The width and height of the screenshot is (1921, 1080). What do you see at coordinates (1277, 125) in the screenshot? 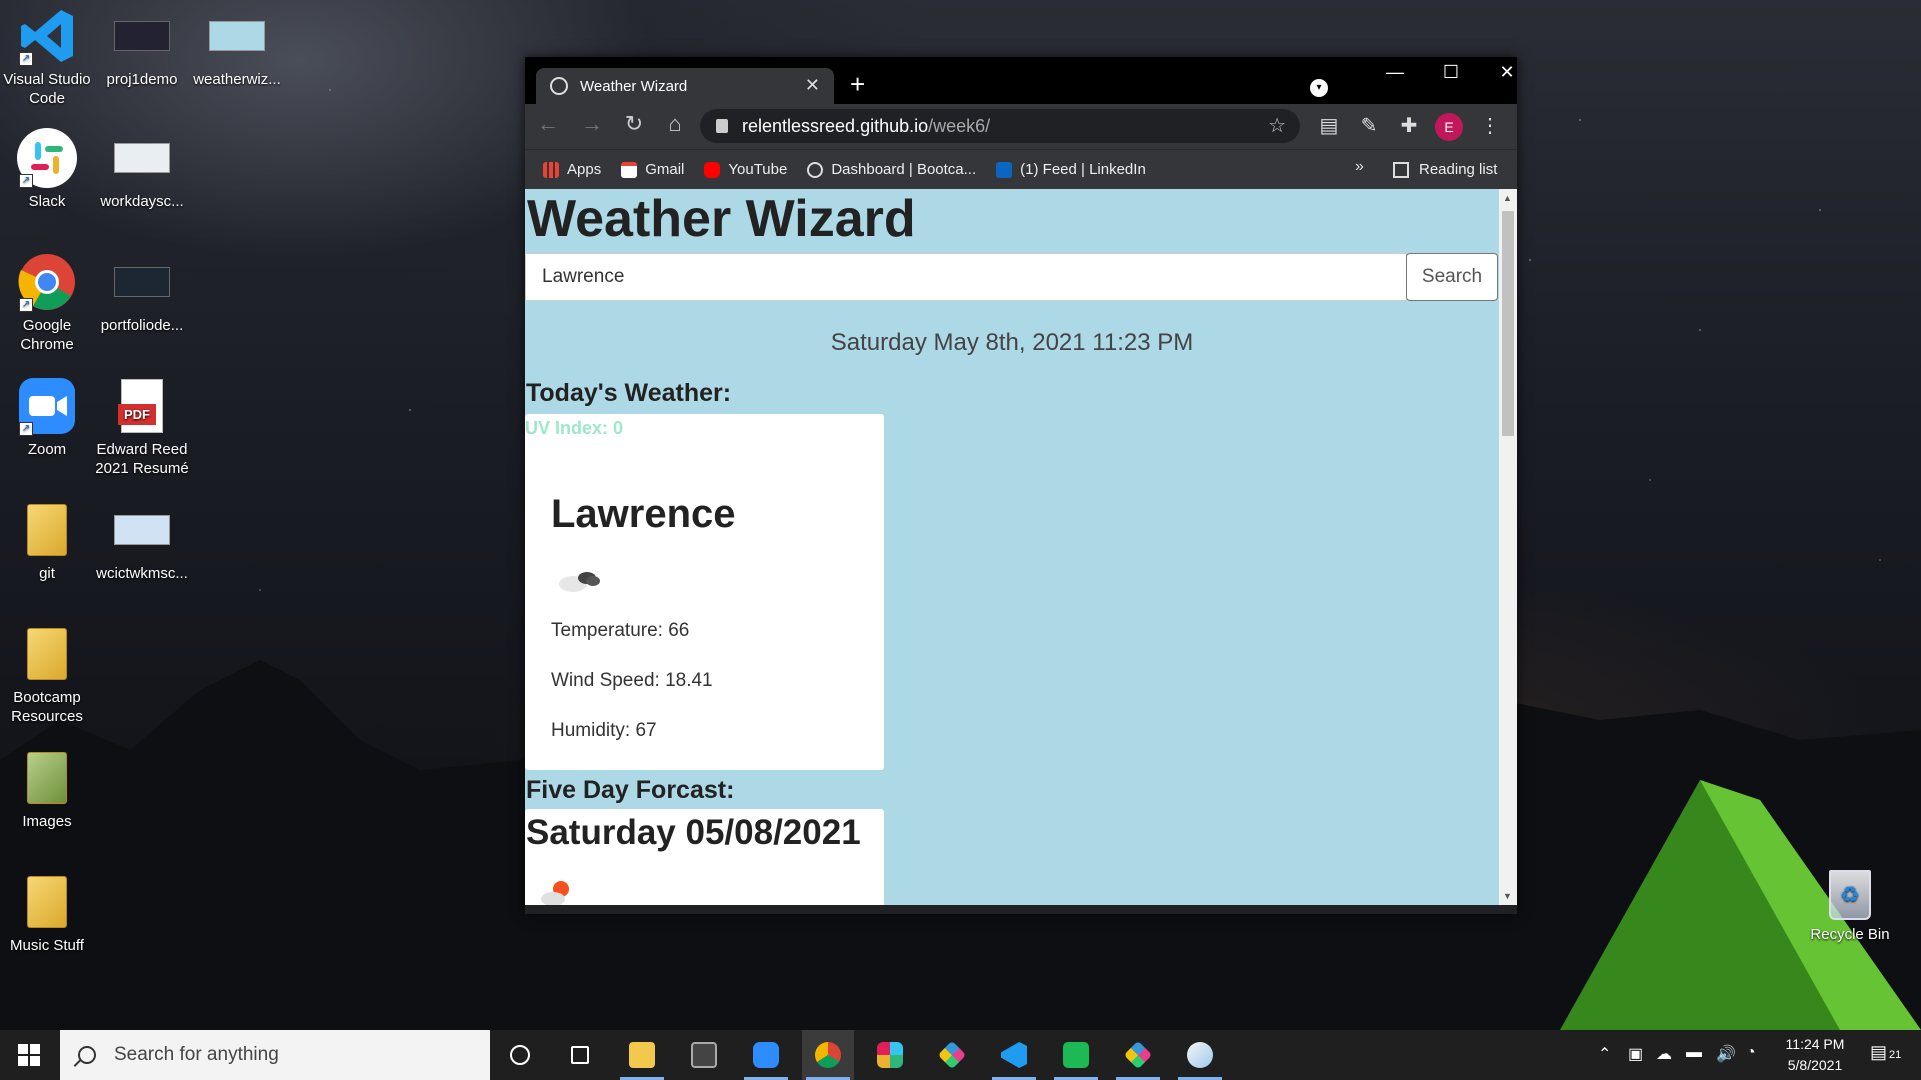
I see `bookmark-star-icon: ☆` at bounding box center [1277, 125].